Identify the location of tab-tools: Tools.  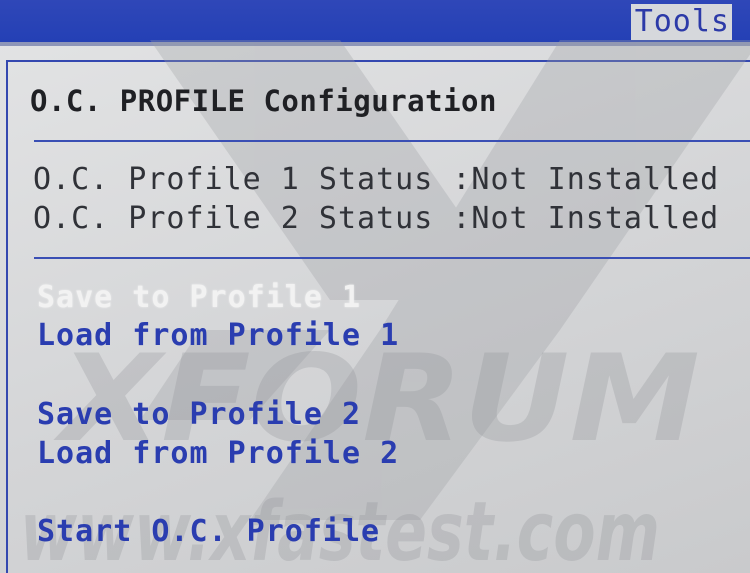
(681, 22).